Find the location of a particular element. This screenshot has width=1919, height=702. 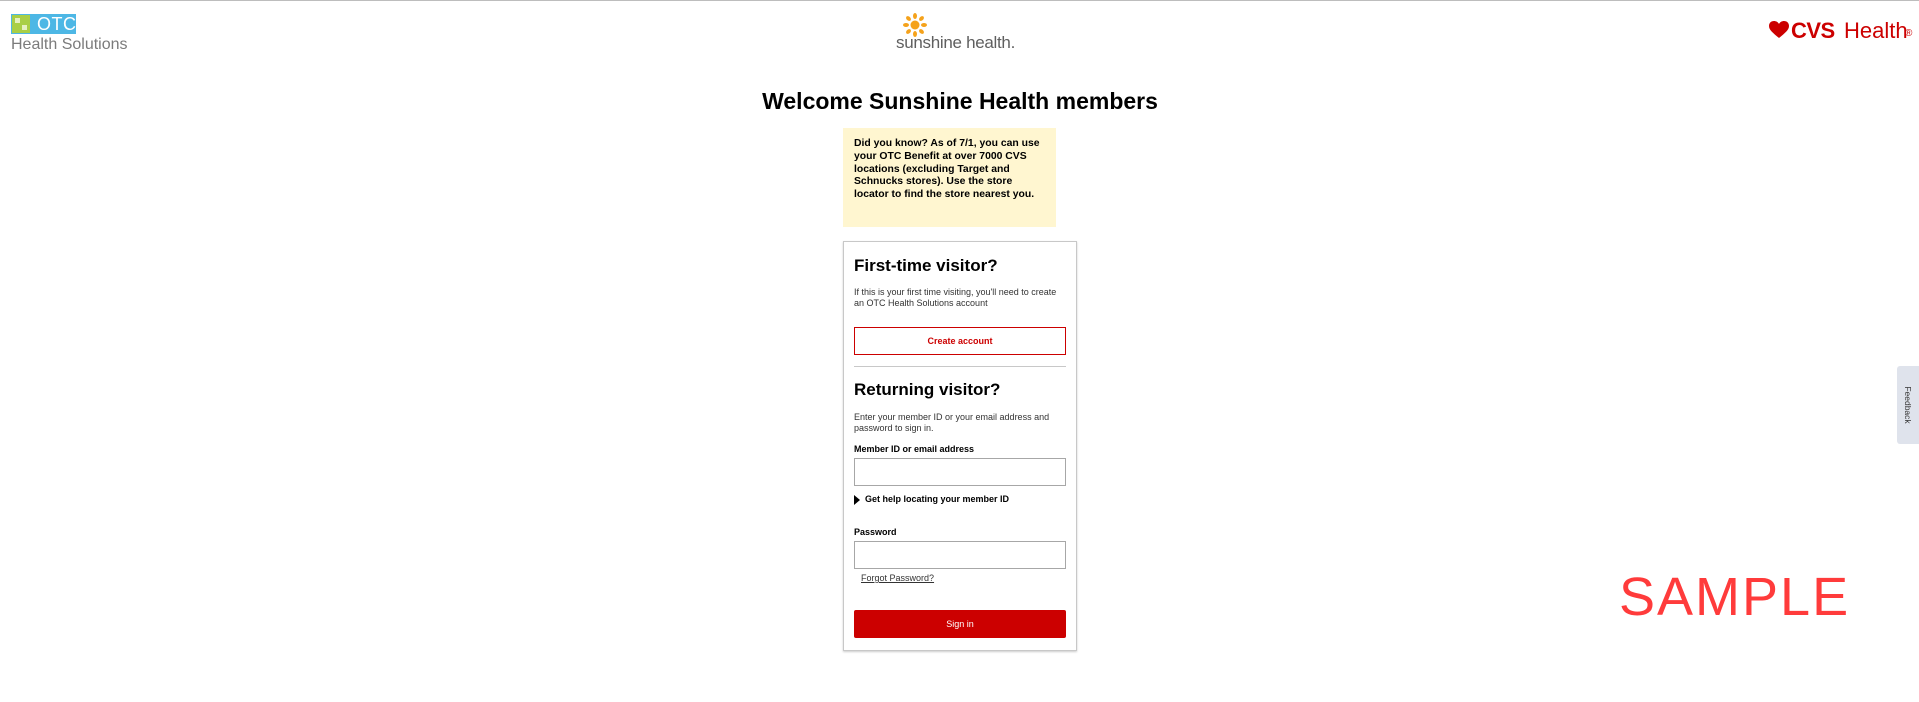

caret-right-icon is located at coordinates (857, 500).